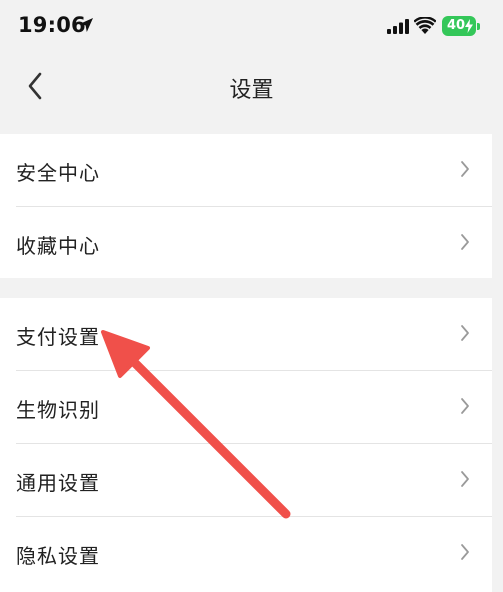 This screenshot has height=592, width=503. What do you see at coordinates (246, 334) in the screenshot?
I see `settings-item-payment-settings: 支付设置` at bounding box center [246, 334].